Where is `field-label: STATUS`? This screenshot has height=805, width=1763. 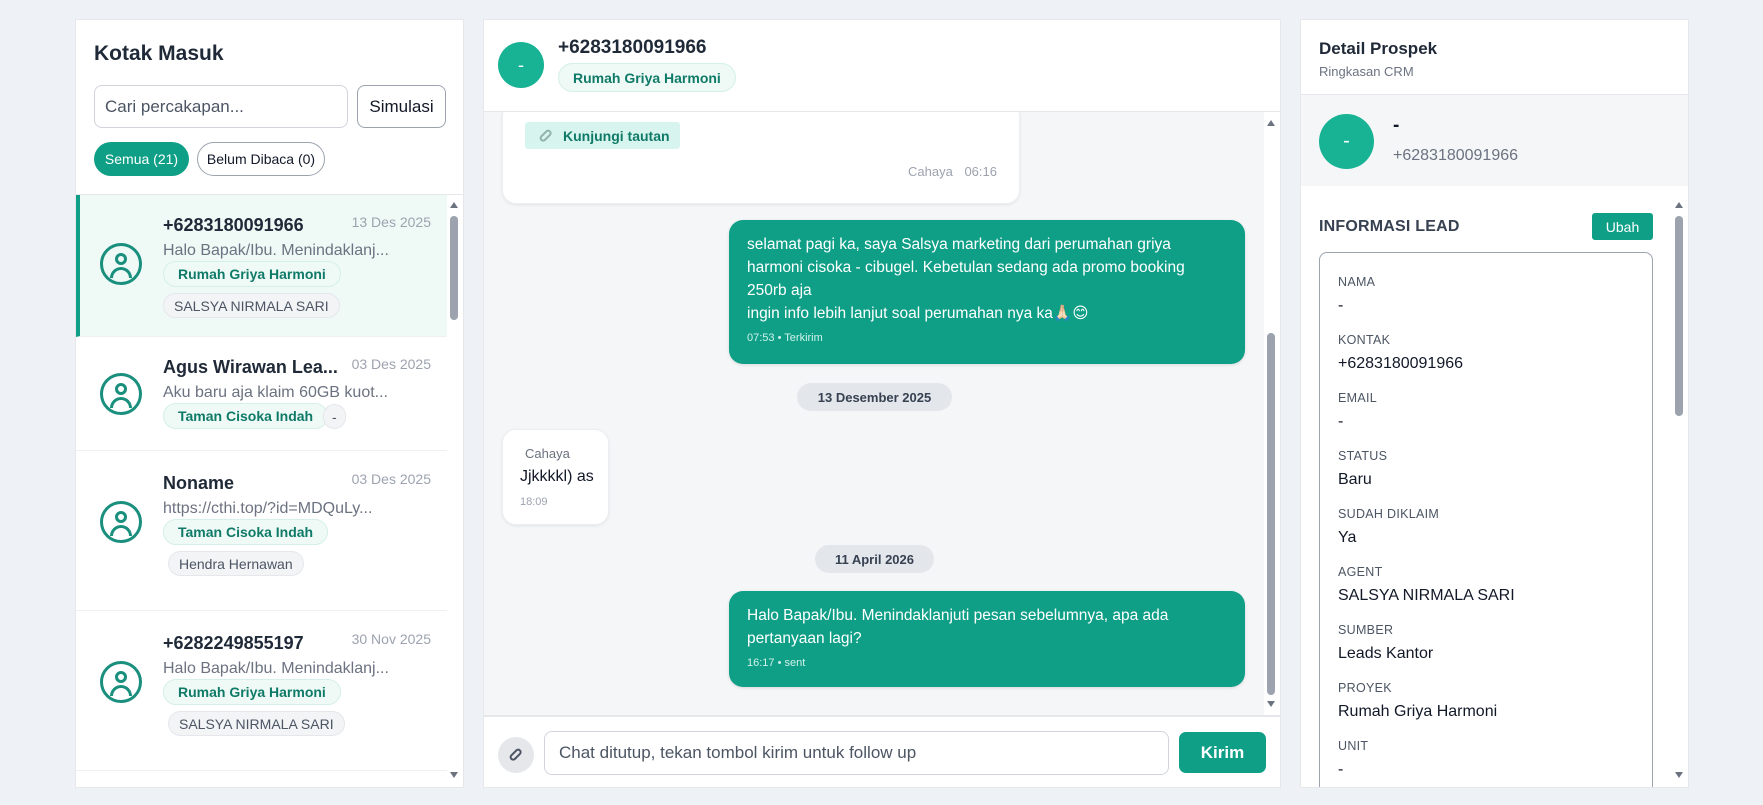
field-label: STATUS is located at coordinates (1363, 456).